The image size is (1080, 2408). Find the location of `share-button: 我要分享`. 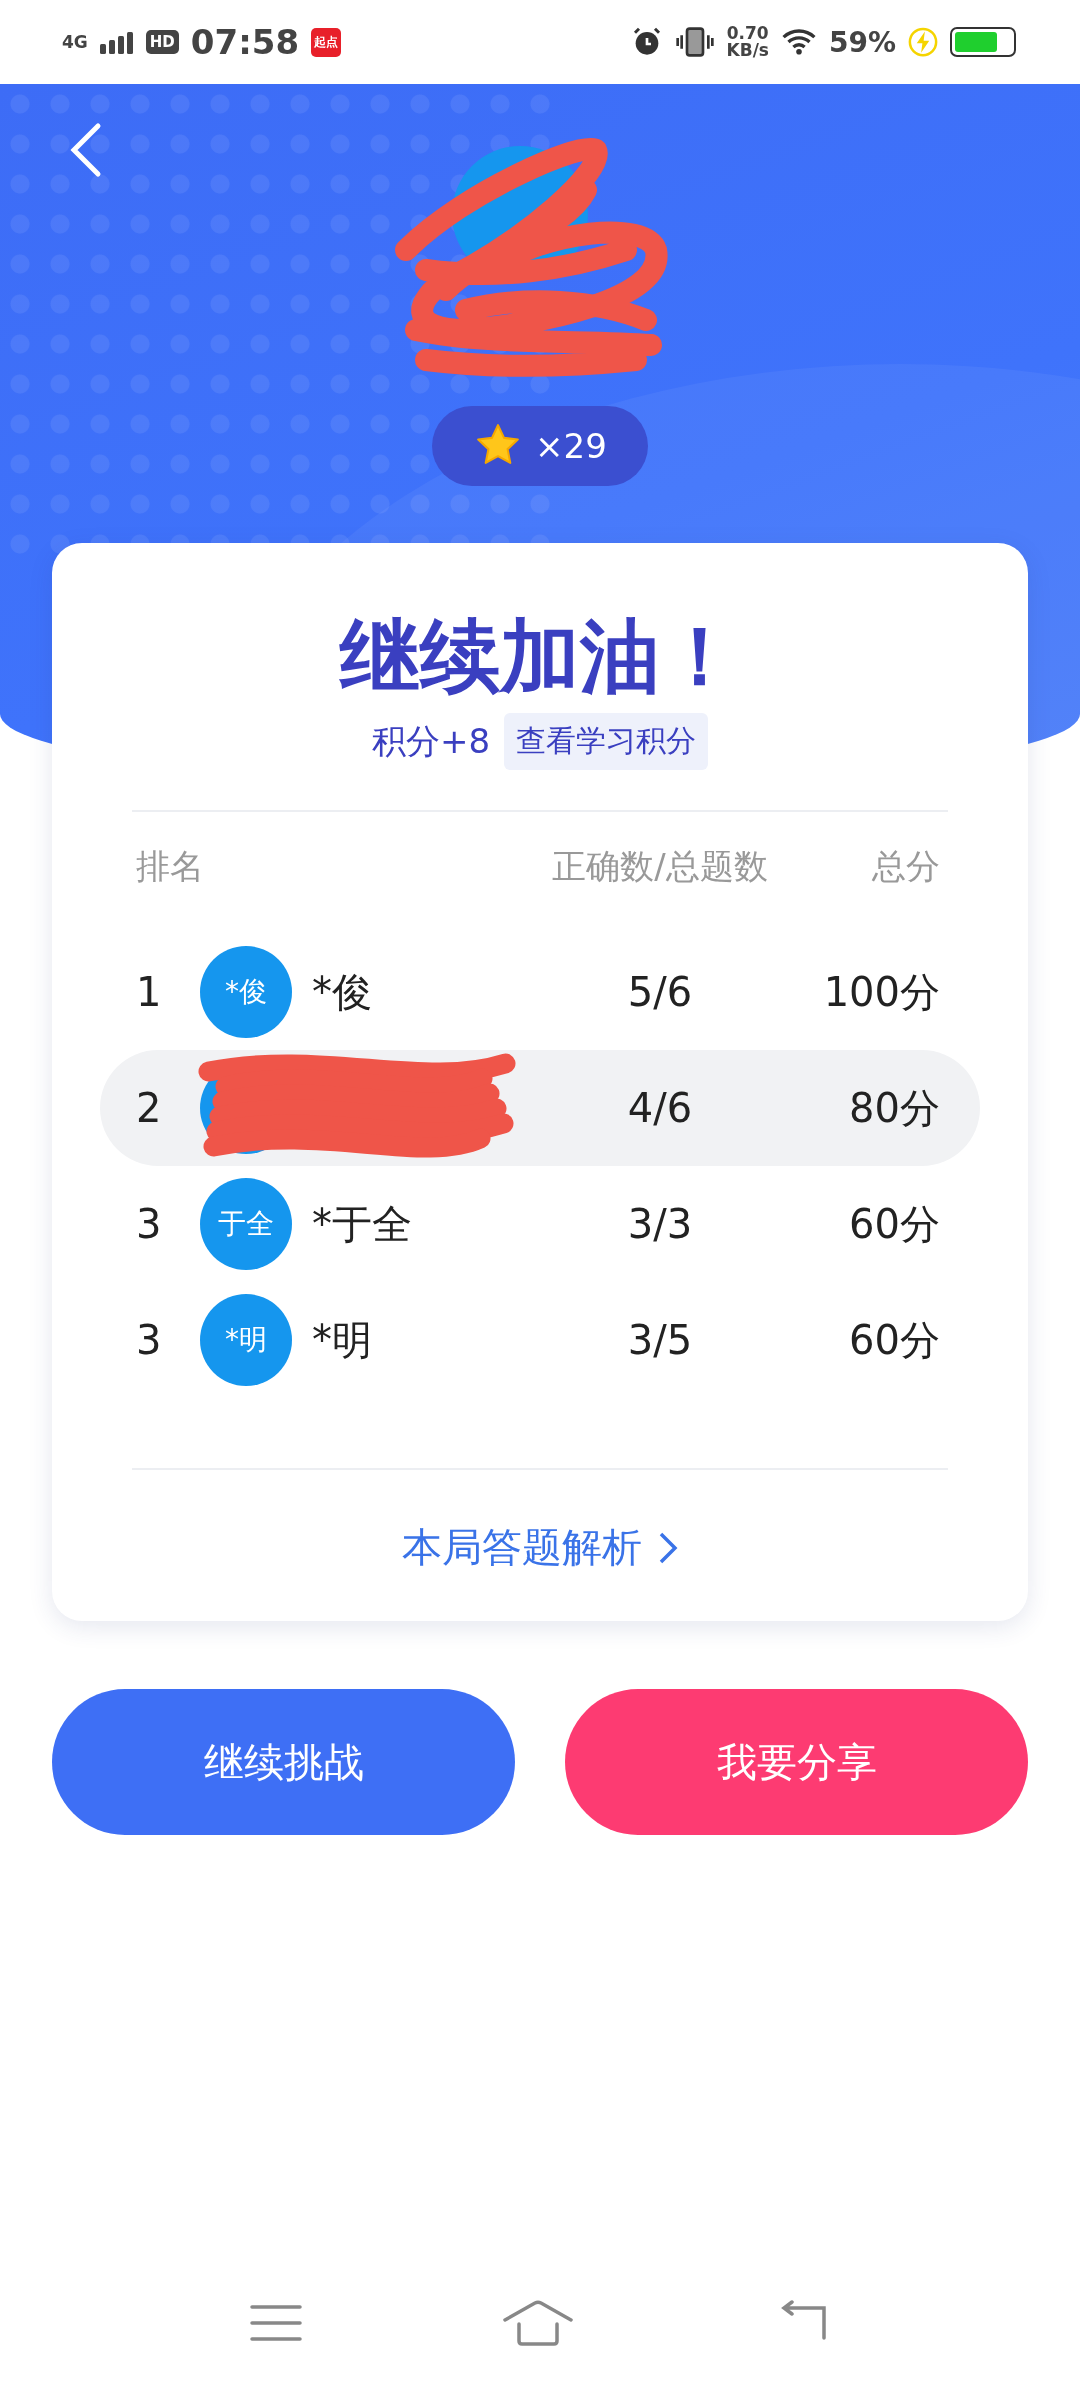

share-button: 我要分享 is located at coordinates (796, 1762).